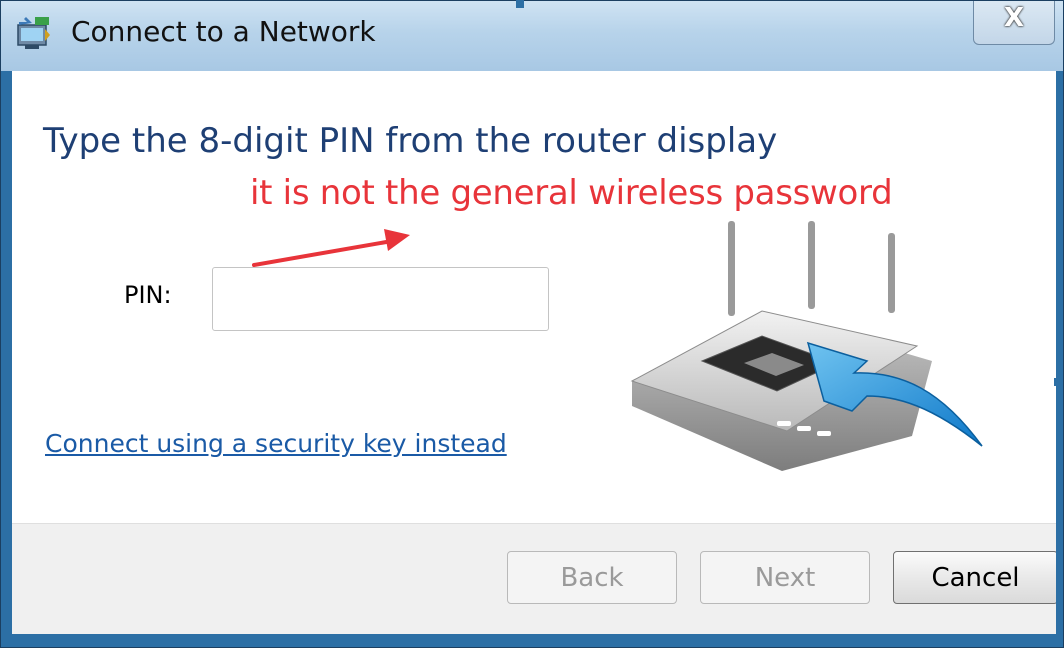  What do you see at coordinates (532, 36) in the screenshot?
I see `title-bar: Connect to a Network X` at bounding box center [532, 36].